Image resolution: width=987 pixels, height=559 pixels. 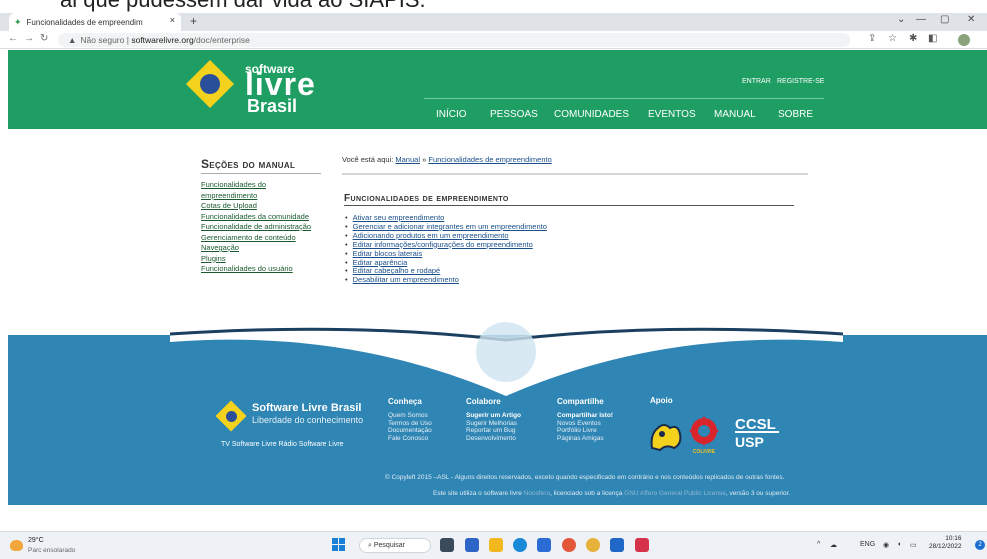 What do you see at coordinates (162, 40) in the screenshot?
I see `url-host: softwarelivre.org` at bounding box center [162, 40].